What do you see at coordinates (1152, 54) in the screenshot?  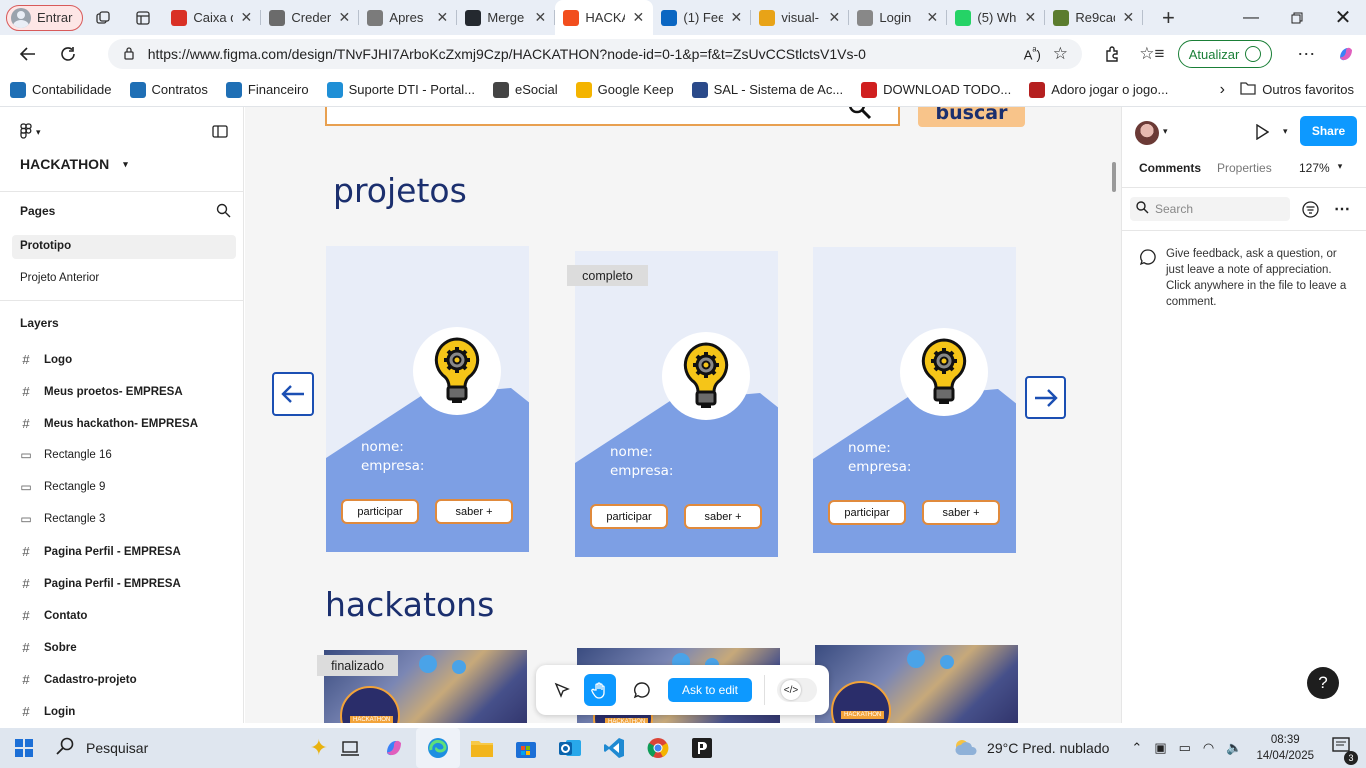 I see `favorites-icon: ☆≡` at bounding box center [1152, 54].